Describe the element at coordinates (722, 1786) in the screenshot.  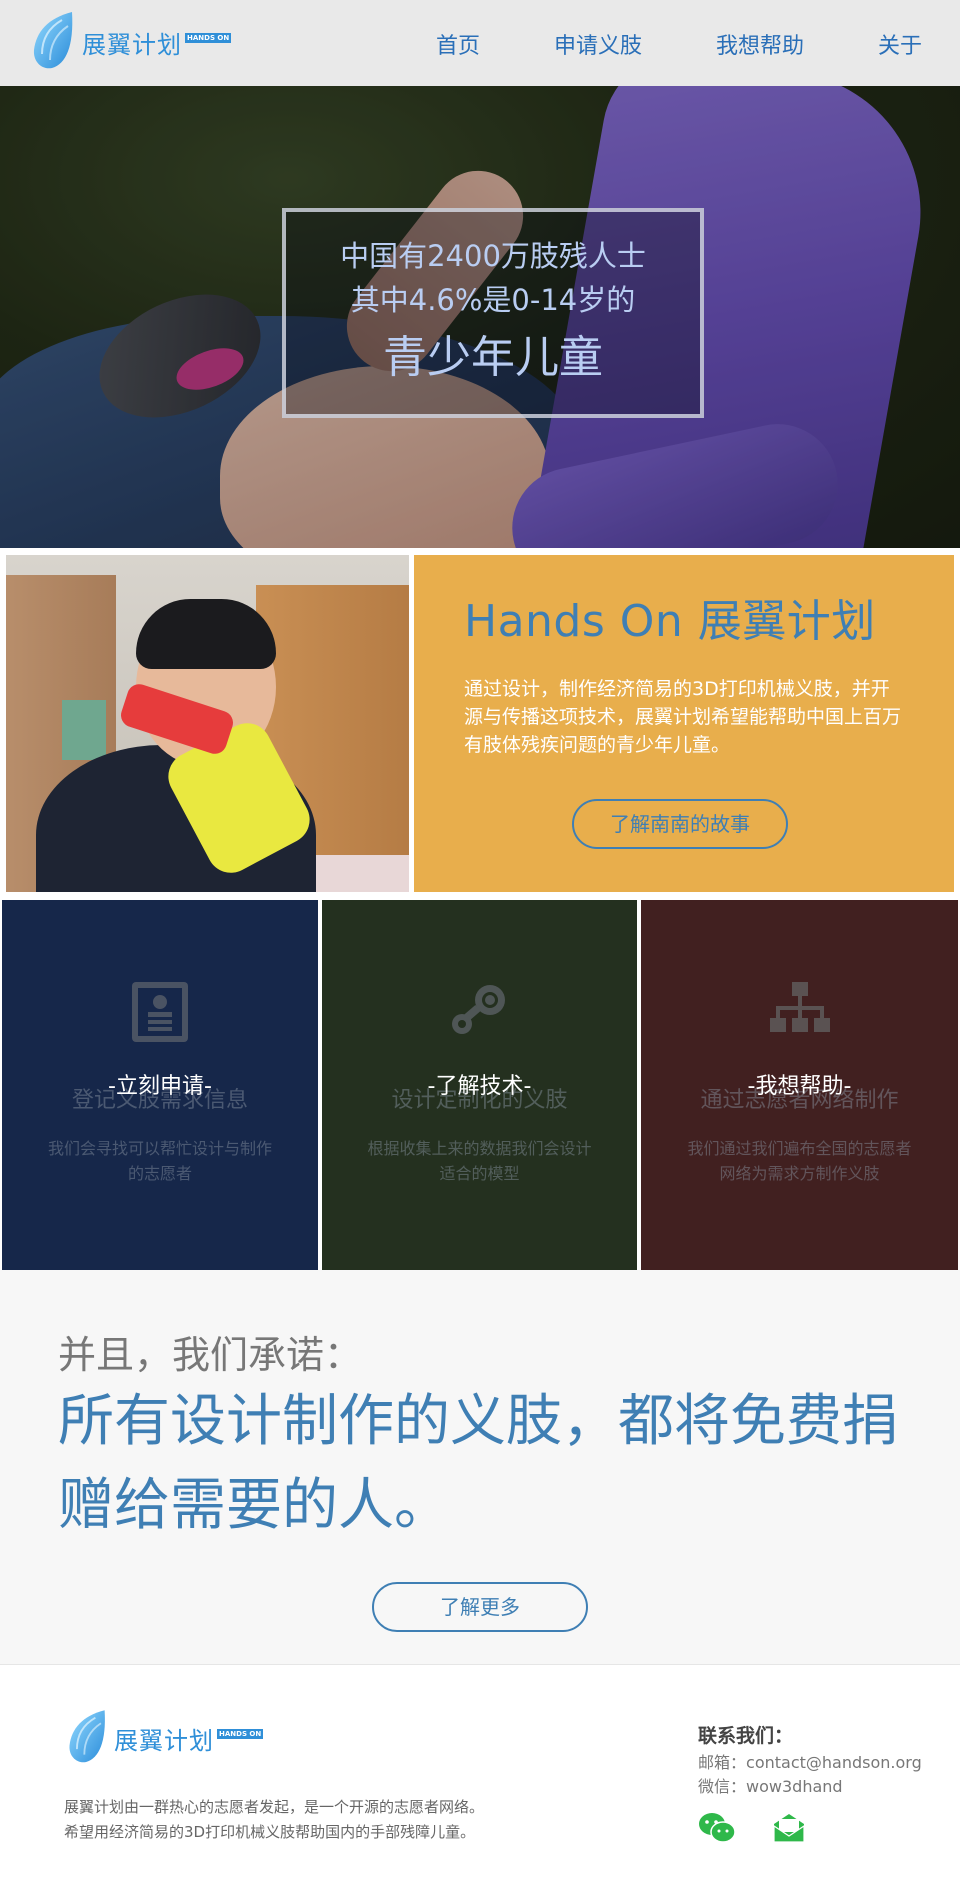
I see `wechat-label: 微信：` at that location.